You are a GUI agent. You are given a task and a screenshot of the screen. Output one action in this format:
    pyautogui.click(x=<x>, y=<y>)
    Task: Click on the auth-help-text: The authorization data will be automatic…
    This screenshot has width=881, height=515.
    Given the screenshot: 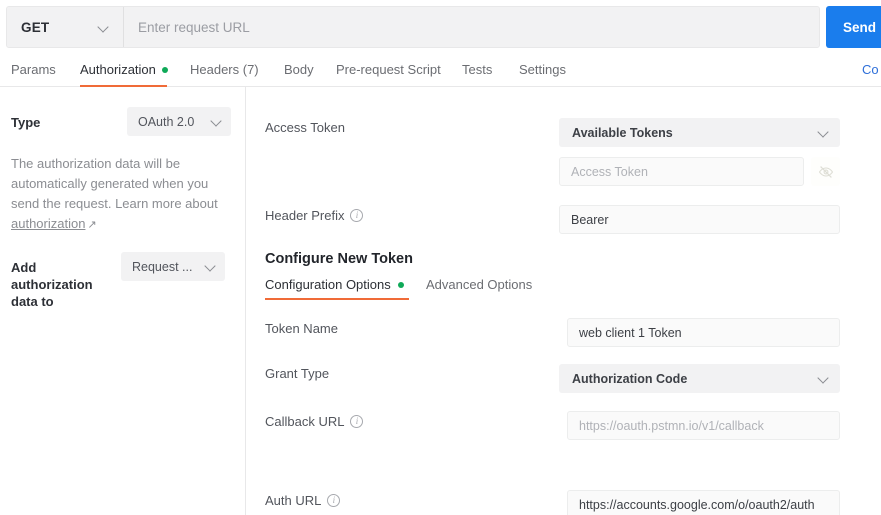 What is the action you would take?
    pyautogui.click(x=121, y=194)
    